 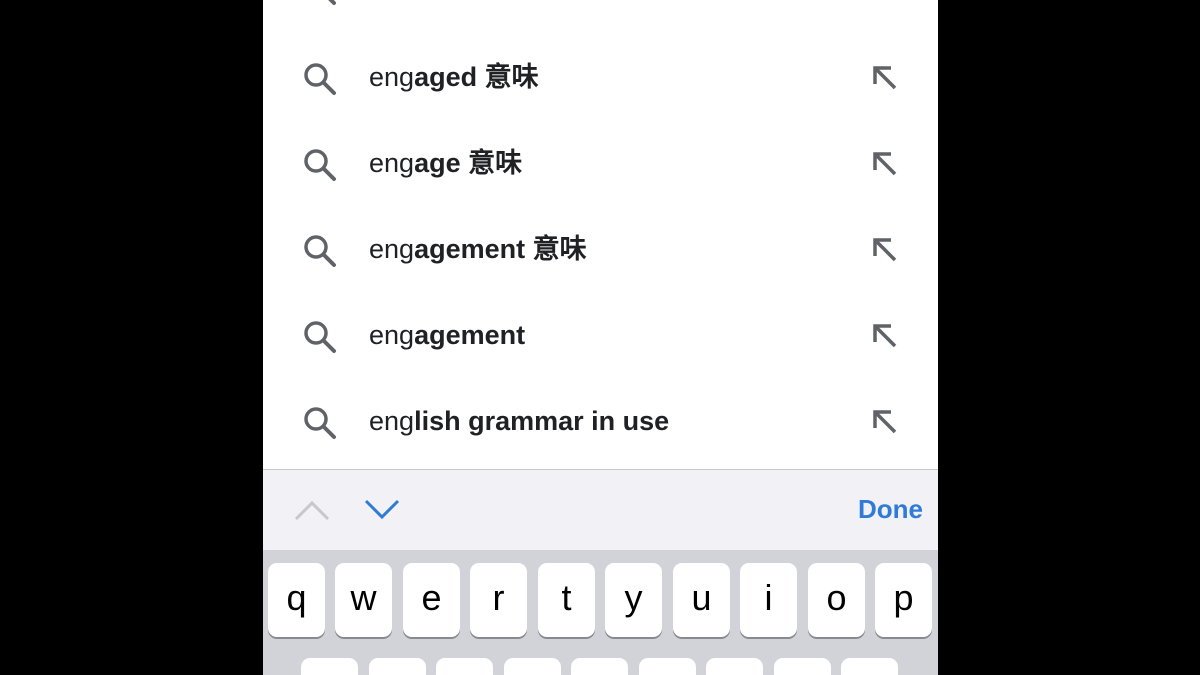 I want to click on suggestion-text: engage 意味, so click(x=445, y=163).